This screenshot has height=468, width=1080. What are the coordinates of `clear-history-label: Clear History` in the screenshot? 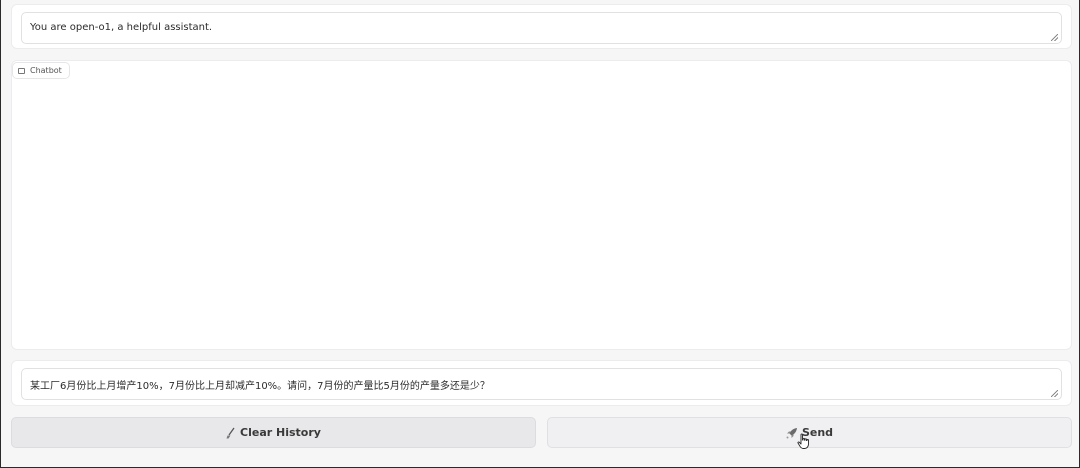 It's located at (280, 432).